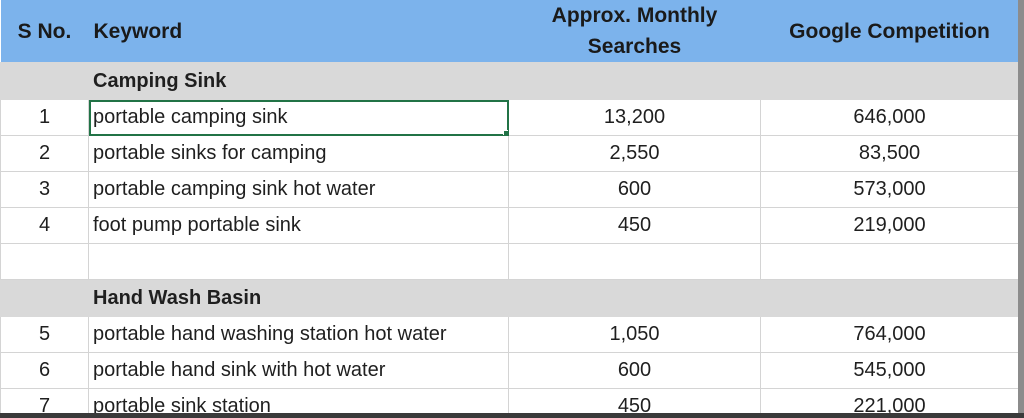 The image size is (1024, 418). I want to click on cell-searches: 2,550, so click(634, 153).